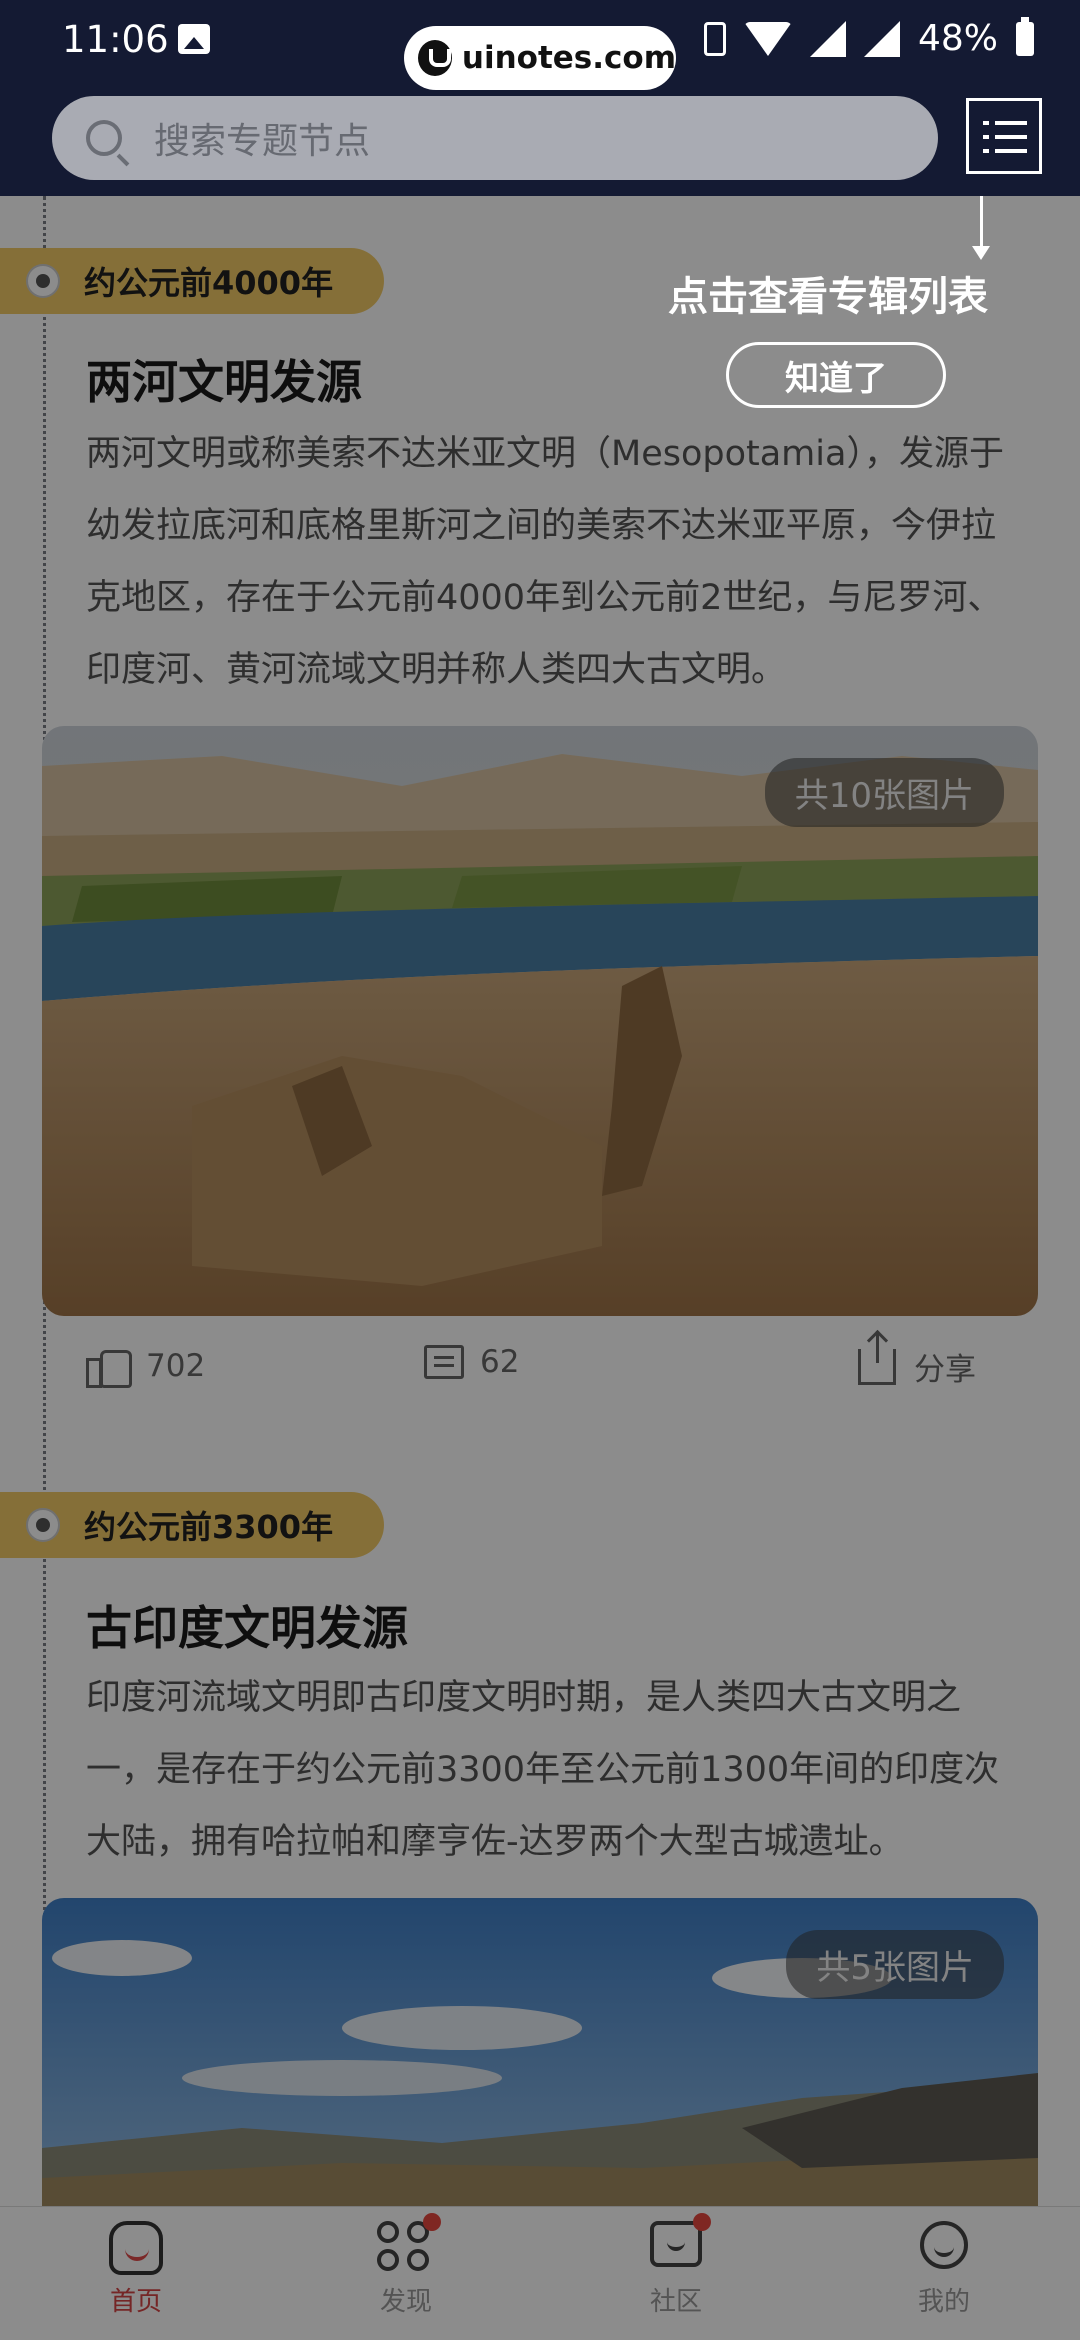  I want to click on watermark-text: uinotes.com, so click(568, 58).